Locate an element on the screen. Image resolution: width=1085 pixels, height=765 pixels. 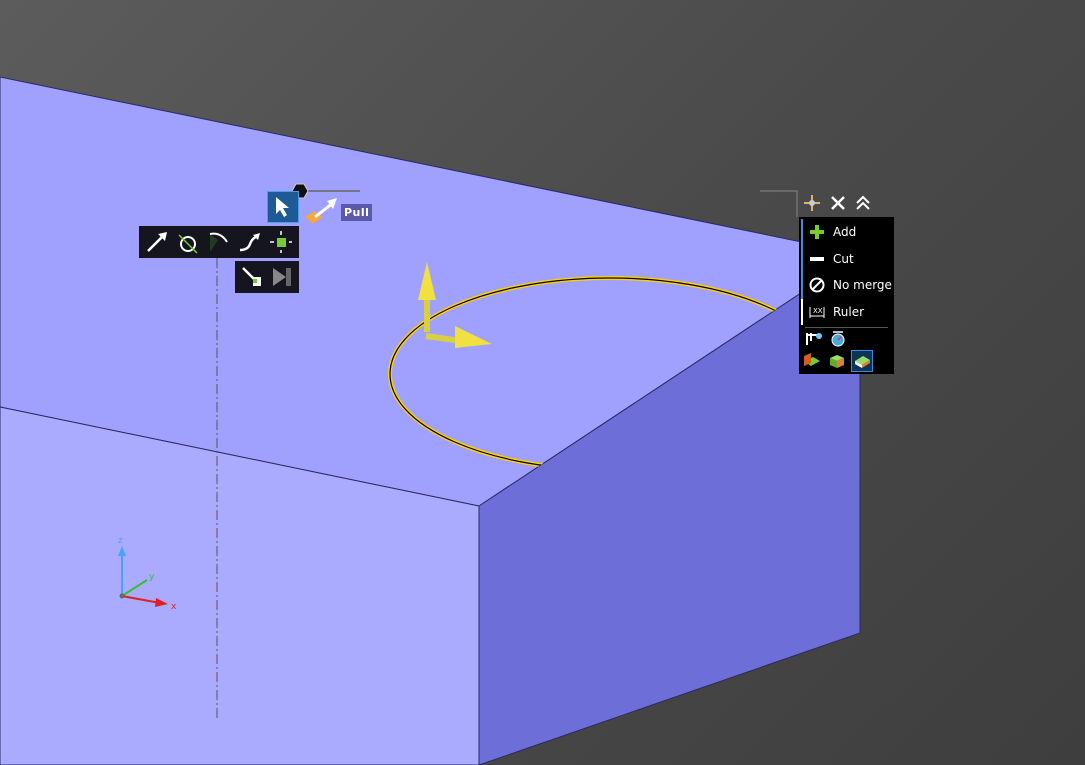
face-mode-tools is located at coordinates (846, 361).